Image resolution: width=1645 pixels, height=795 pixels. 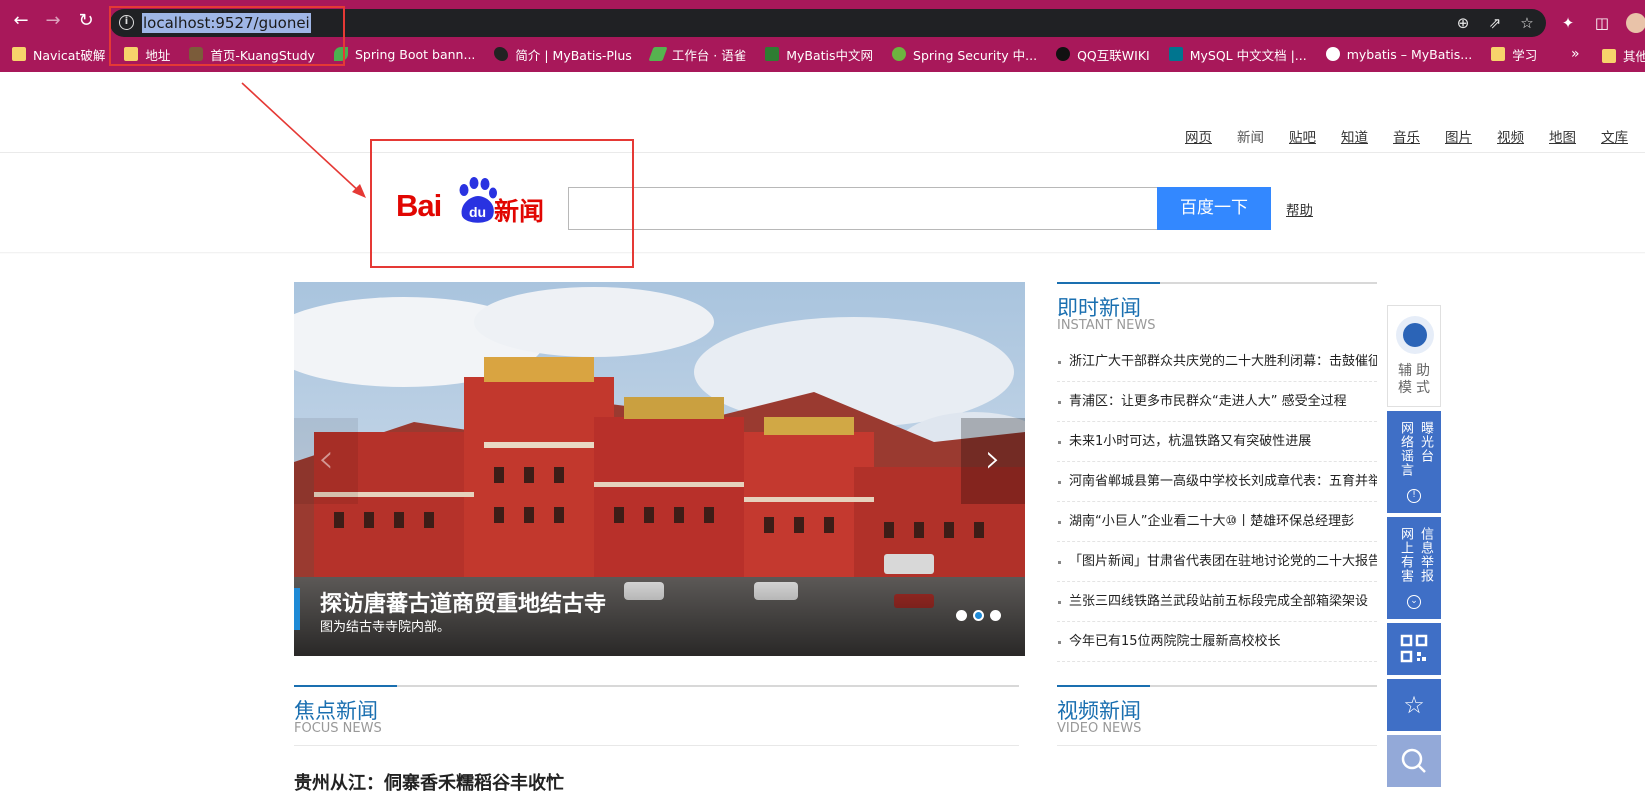 I want to click on zoom-icon: ⊕, so click(x=1463, y=23).